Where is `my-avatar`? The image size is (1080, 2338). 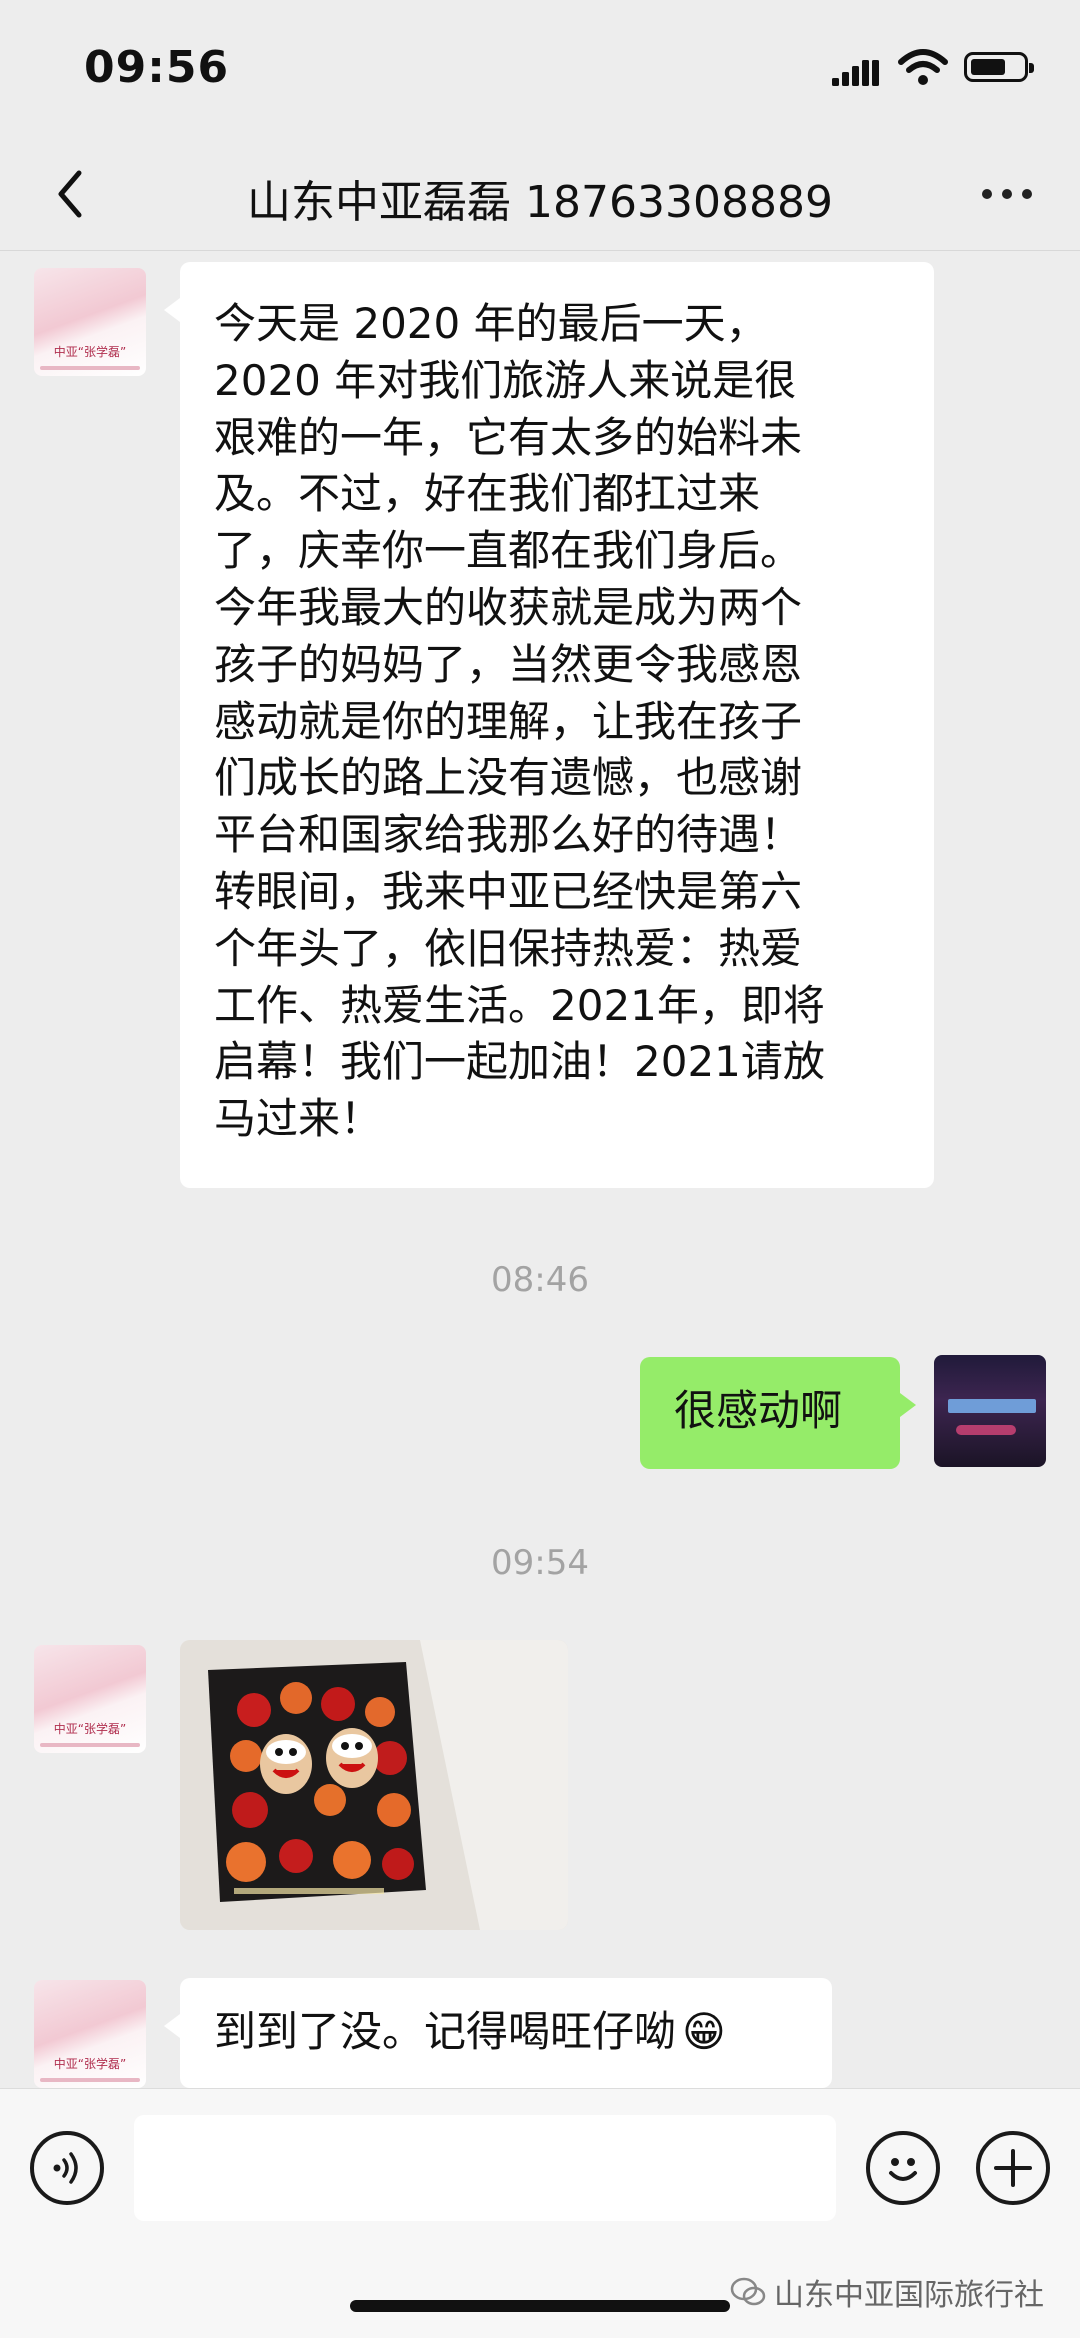 my-avatar is located at coordinates (990, 1411).